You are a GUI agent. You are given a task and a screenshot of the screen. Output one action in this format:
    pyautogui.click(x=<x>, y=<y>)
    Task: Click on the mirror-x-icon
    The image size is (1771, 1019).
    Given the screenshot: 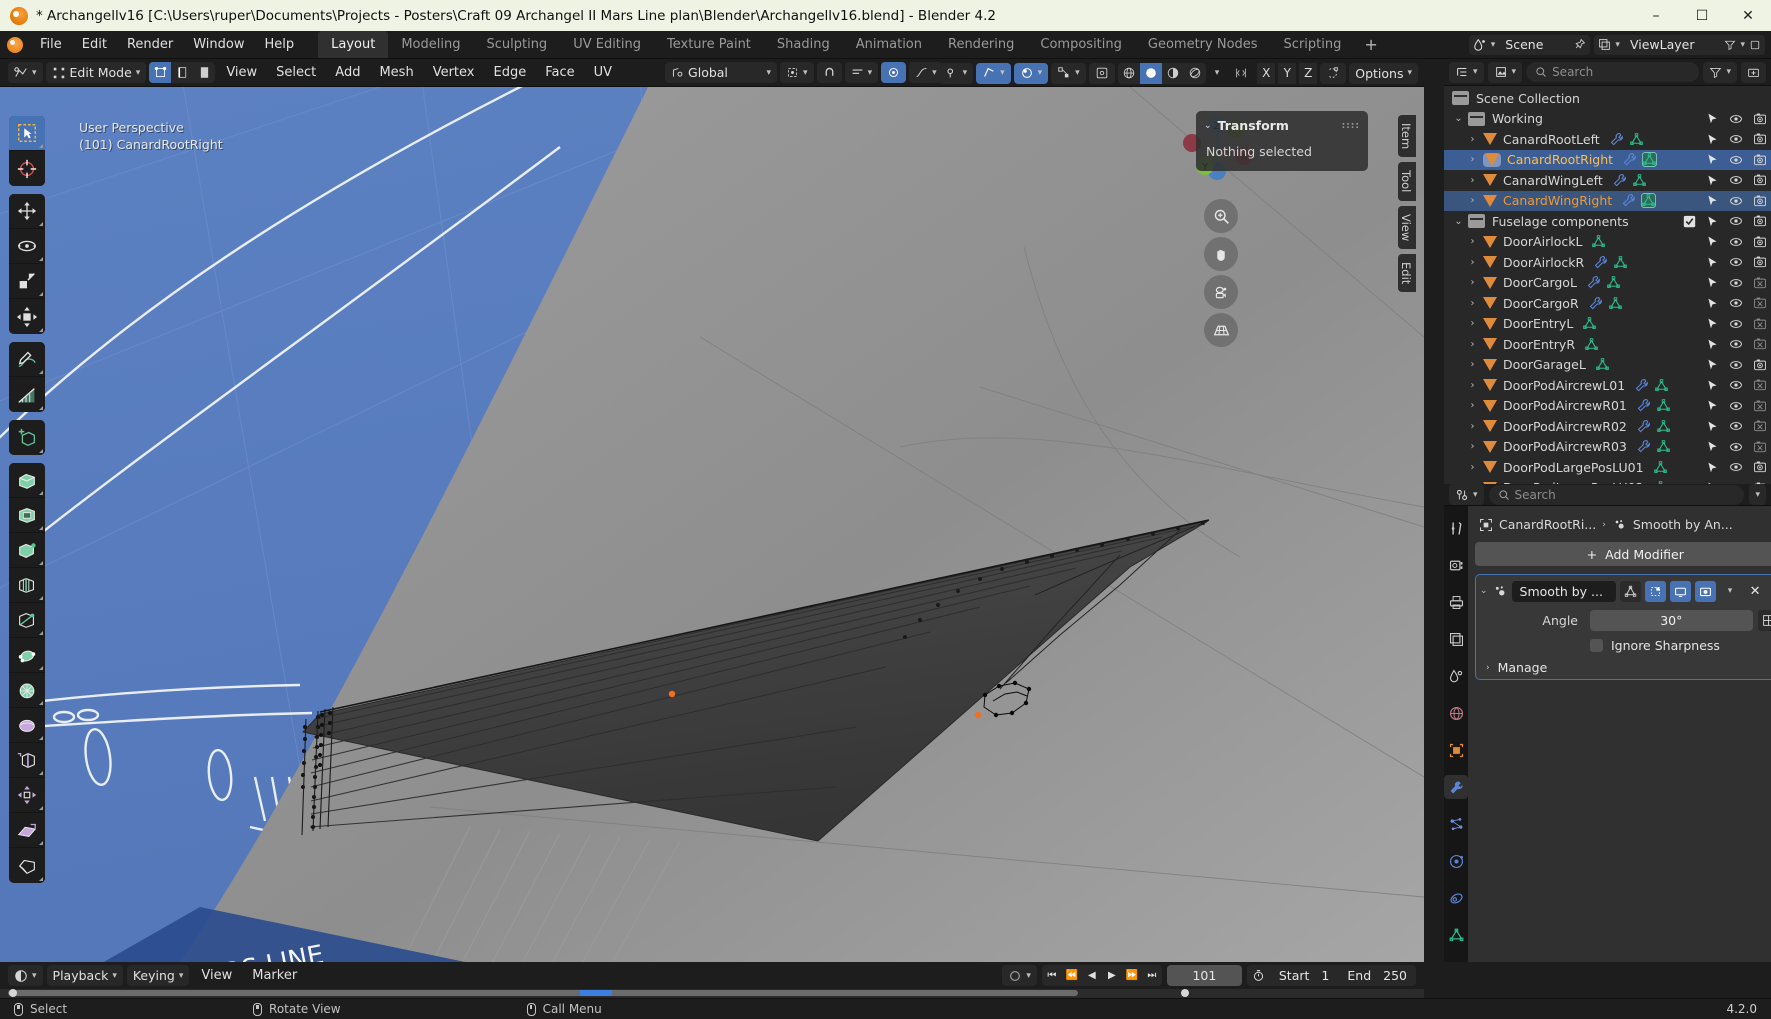 What is the action you would take?
    pyautogui.click(x=1241, y=73)
    